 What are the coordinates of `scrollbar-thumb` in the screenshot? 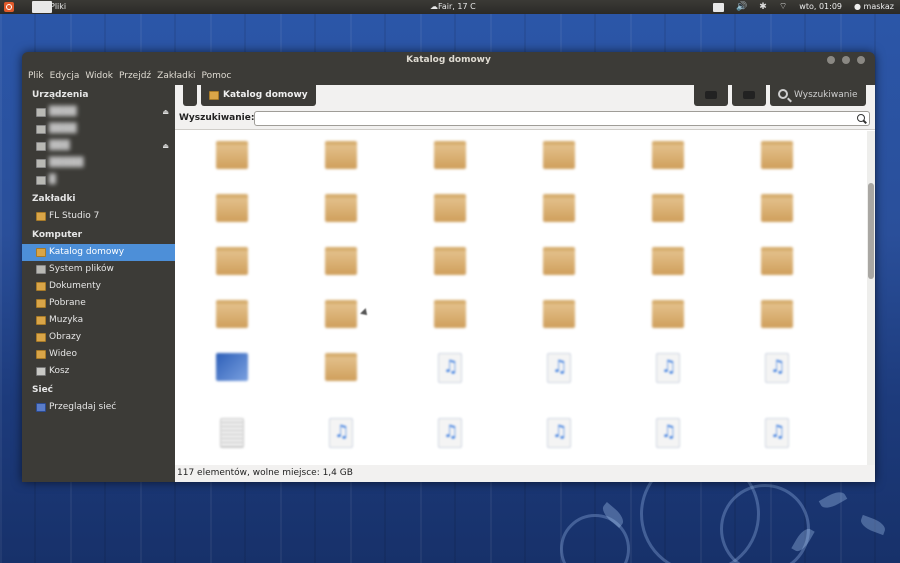 It's located at (871, 231).